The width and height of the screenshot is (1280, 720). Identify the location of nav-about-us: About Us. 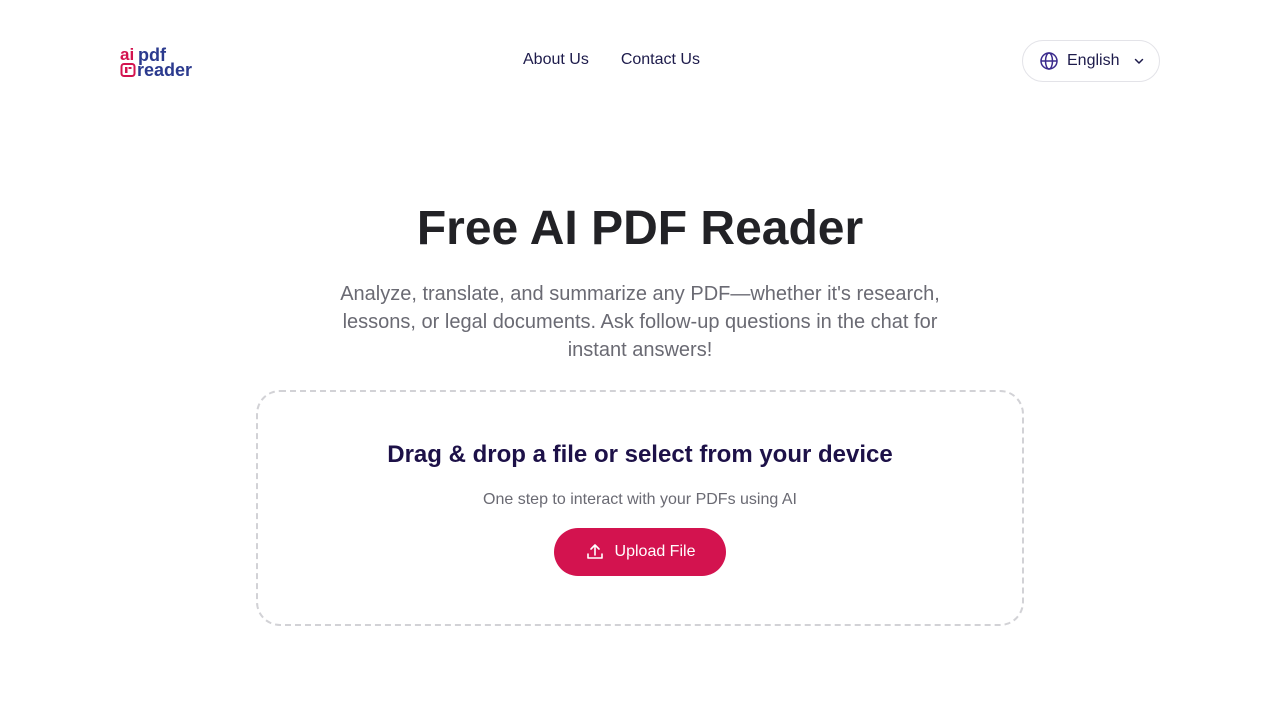
(556, 60).